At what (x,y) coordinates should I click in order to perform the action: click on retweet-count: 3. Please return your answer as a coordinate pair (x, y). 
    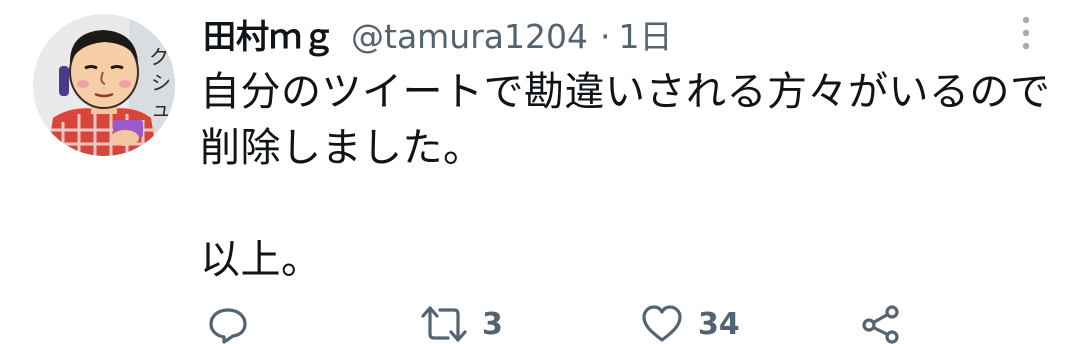
    Looking at the image, I should click on (492, 324).